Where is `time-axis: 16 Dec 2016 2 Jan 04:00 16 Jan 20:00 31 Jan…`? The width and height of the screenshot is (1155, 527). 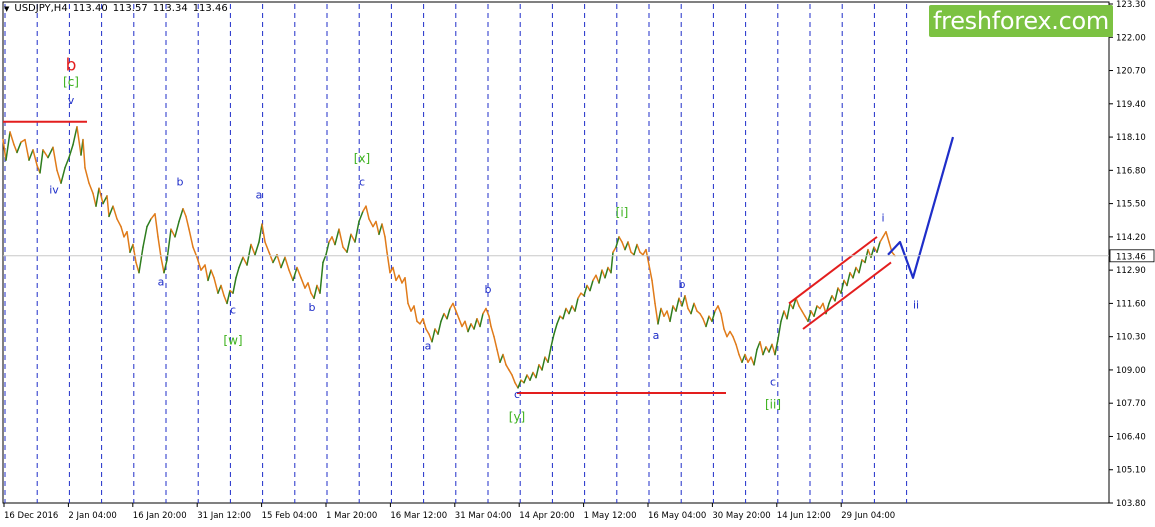 time-axis: 16 Dec 2016 2 Jan 04:00 16 Jan 20:00 31 Jan… is located at coordinates (449, 512).